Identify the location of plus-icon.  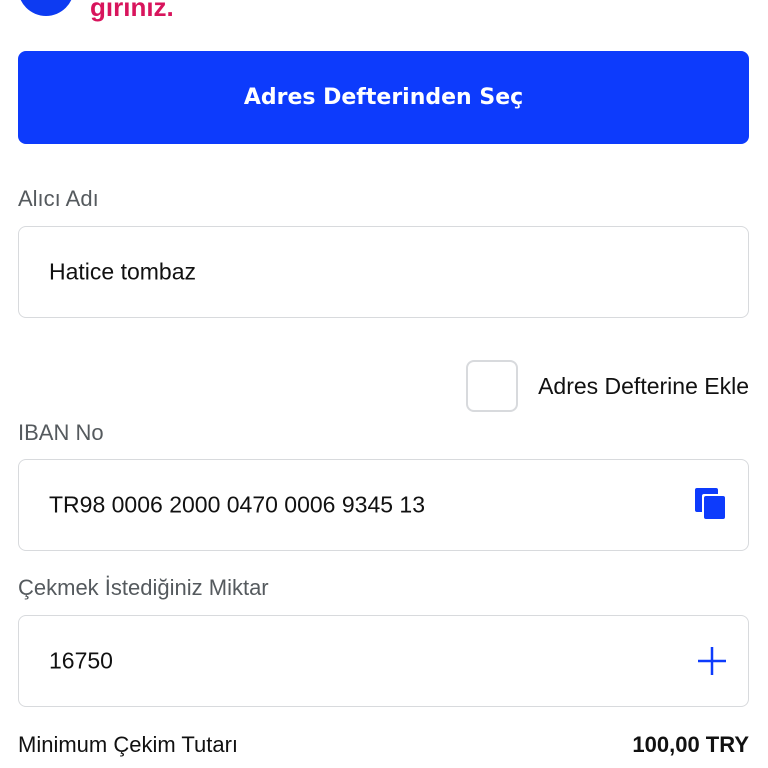
(712, 661).